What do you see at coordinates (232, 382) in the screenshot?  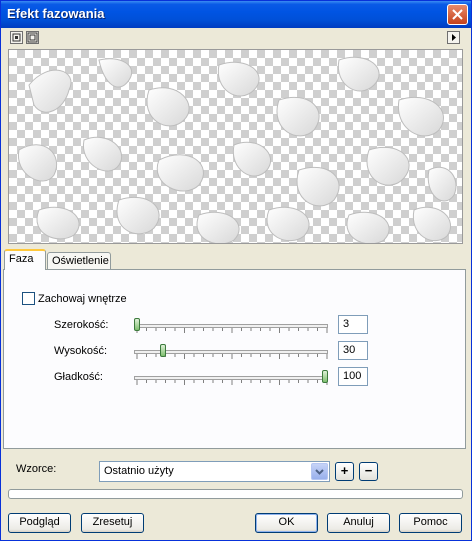 I see `smoothness-slider-ticks` at bounding box center [232, 382].